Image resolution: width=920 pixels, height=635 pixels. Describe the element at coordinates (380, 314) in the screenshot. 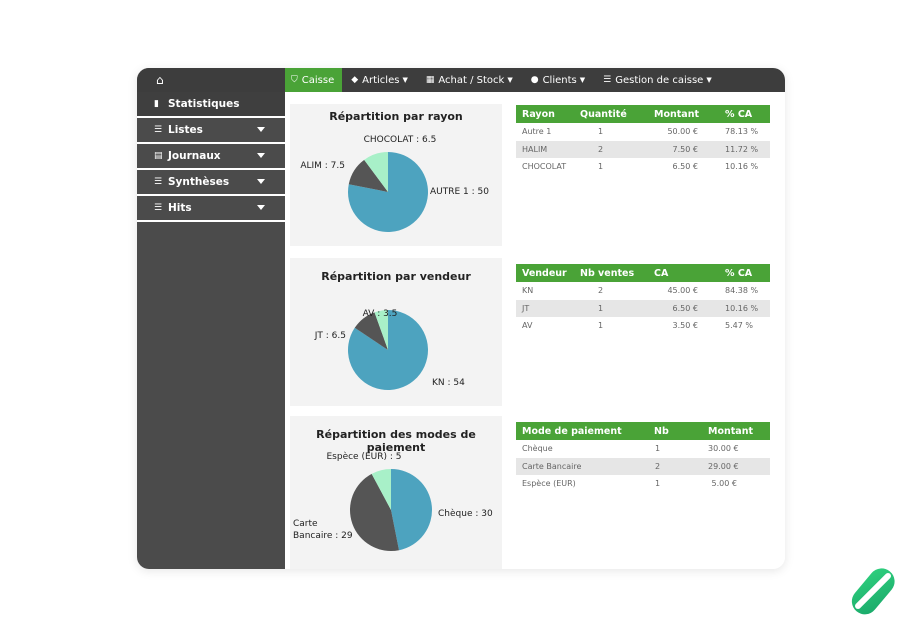

I see `pie-label: AV : 3.5` at that location.